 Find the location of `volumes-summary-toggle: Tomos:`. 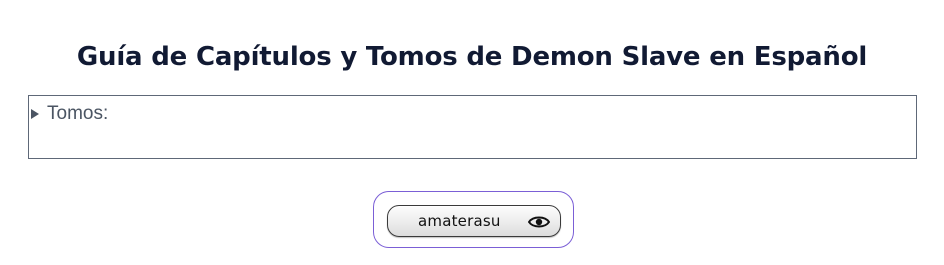

volumes-summary-toggle: Tomos: is located at coordinates (69, 114).